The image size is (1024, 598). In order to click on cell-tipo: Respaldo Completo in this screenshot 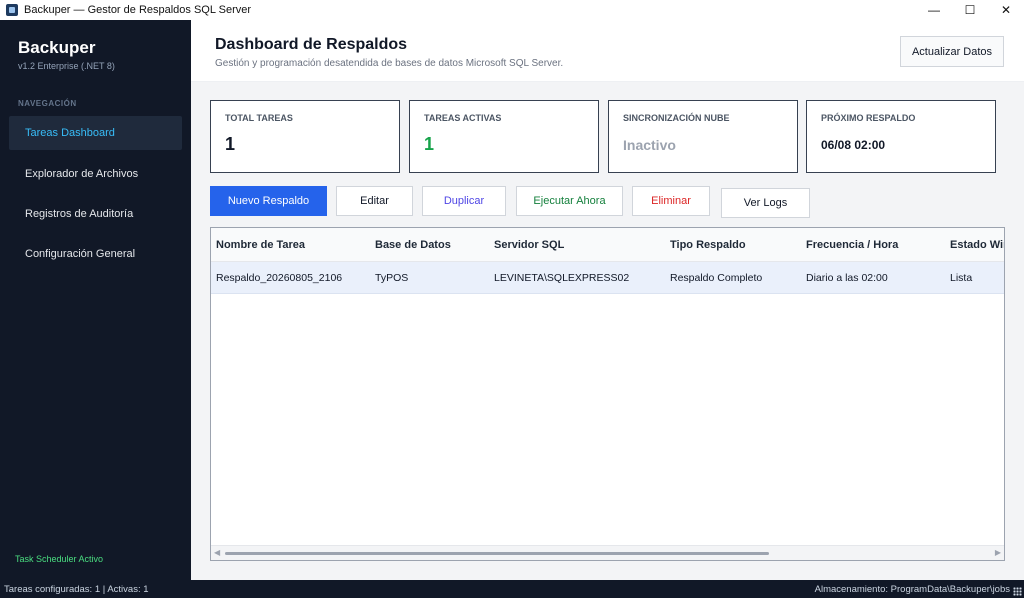, I will do `click(716, 277)`.